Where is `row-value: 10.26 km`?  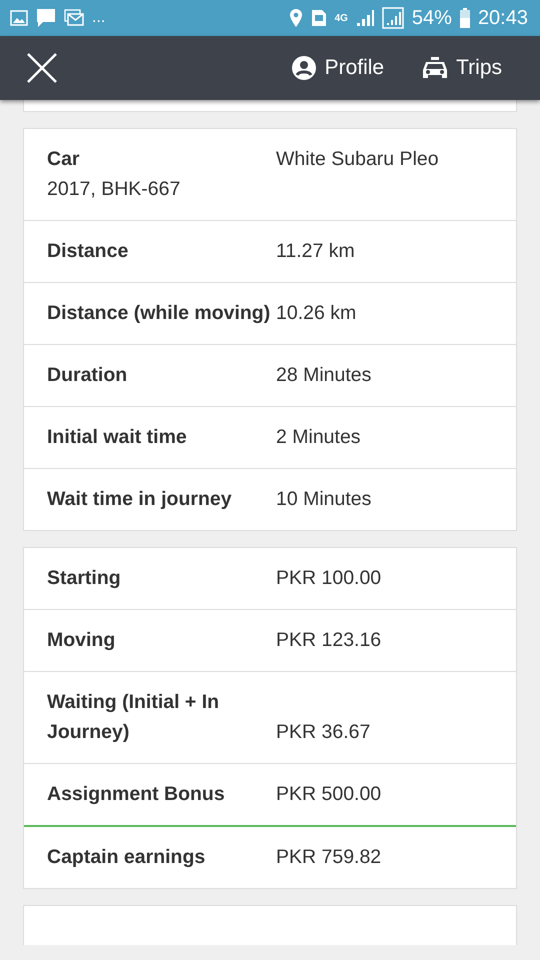 row-value: 10.26 km is located at coordinates (317, 313).